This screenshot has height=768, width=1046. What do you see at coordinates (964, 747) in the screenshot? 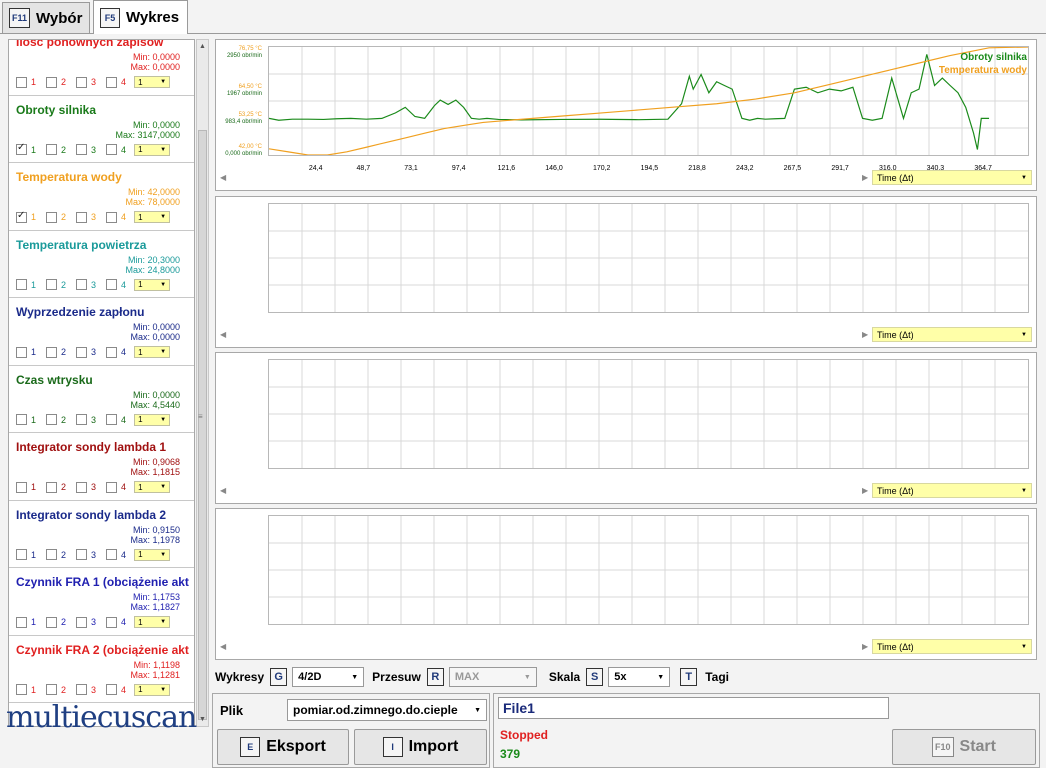
I see `start-button: F10 Start` at bounding box center [964, 747].